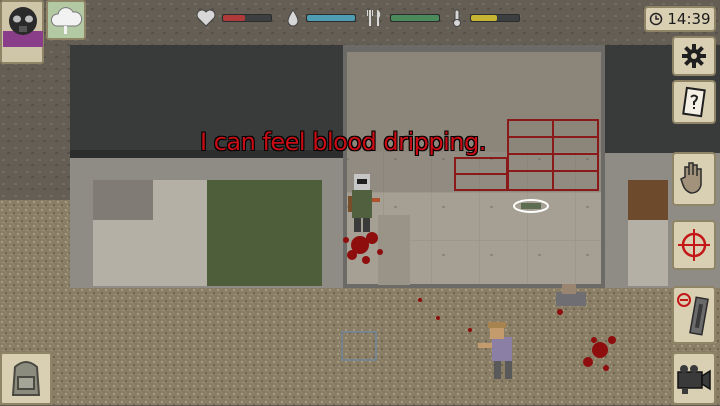 This screenshot has height=406, width=720. Describe the element at coordinates (123, 200) in the screenshot. I see `left-room-shadow` at that location.